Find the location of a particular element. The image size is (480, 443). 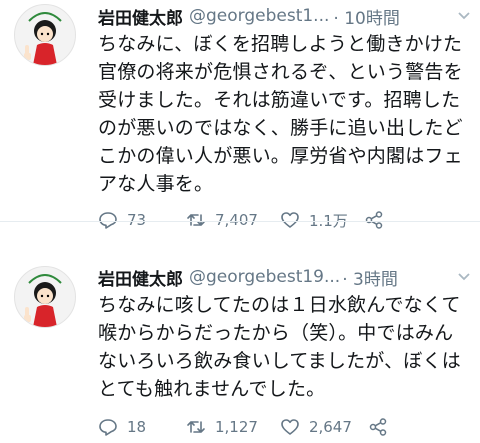

like-count: 2,647 is located at coordinates (330, 427).